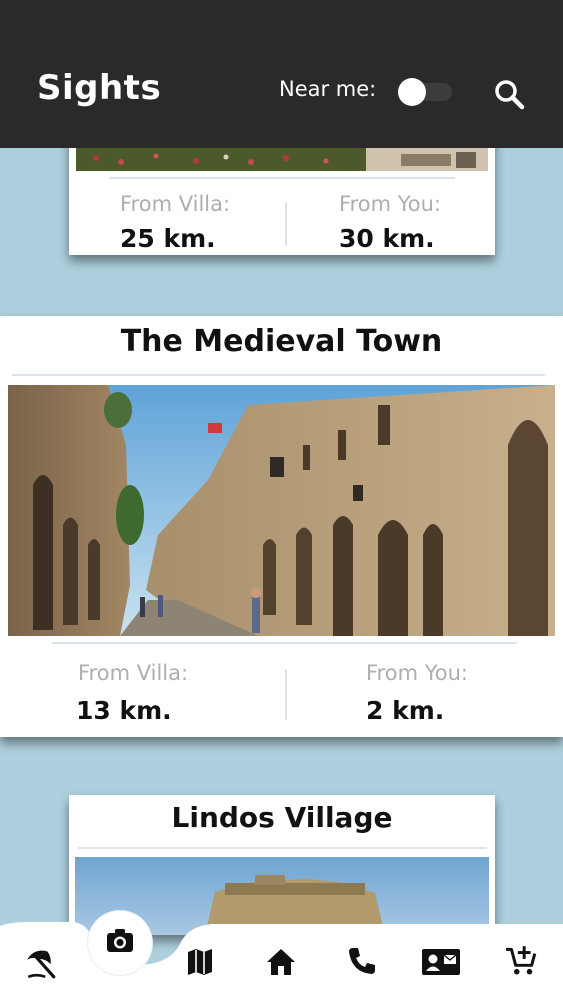  Describe the element at coordinates (362, 961) in the screenshot. I see `phone-icon` at that location.